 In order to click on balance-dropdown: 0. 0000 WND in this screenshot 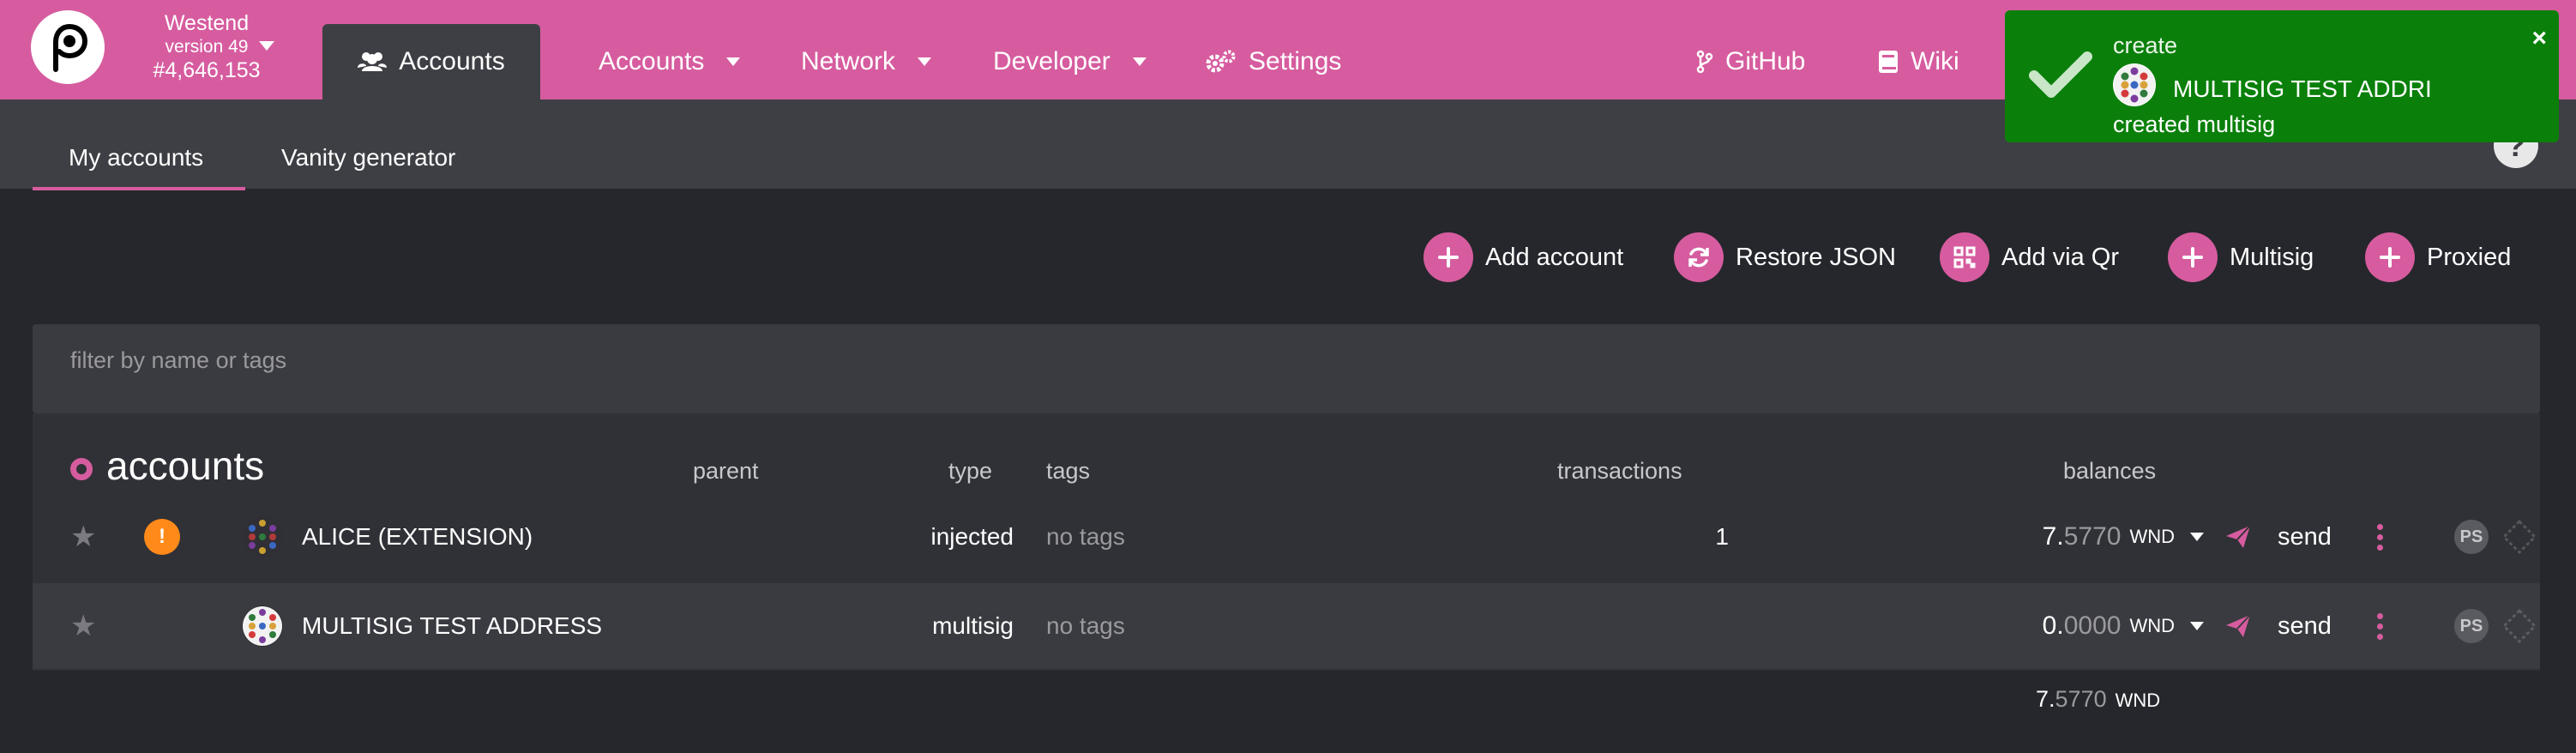, I will do `click(2084, 626)`.